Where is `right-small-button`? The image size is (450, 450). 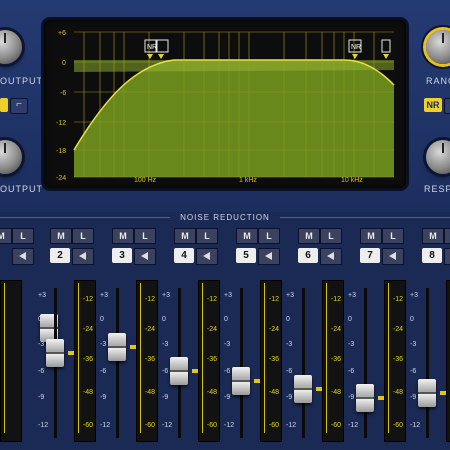
right-small-button is located at coordinates (447, 106).